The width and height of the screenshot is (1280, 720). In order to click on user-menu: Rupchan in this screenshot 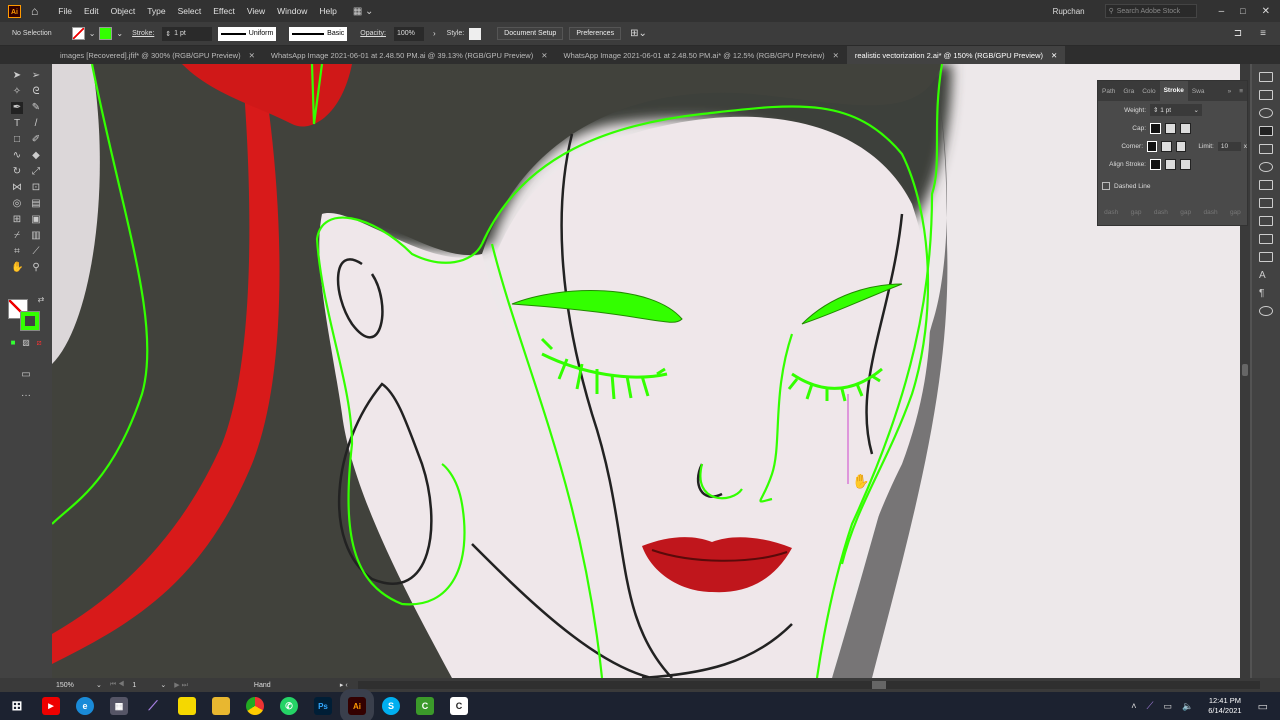, I will do `click(1069, 11)`.